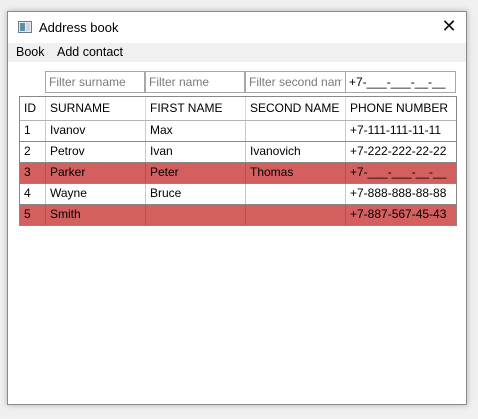 This screenshot has width=478, height=419. I want to click on cell-first-name: Peter, so click(196, 173).